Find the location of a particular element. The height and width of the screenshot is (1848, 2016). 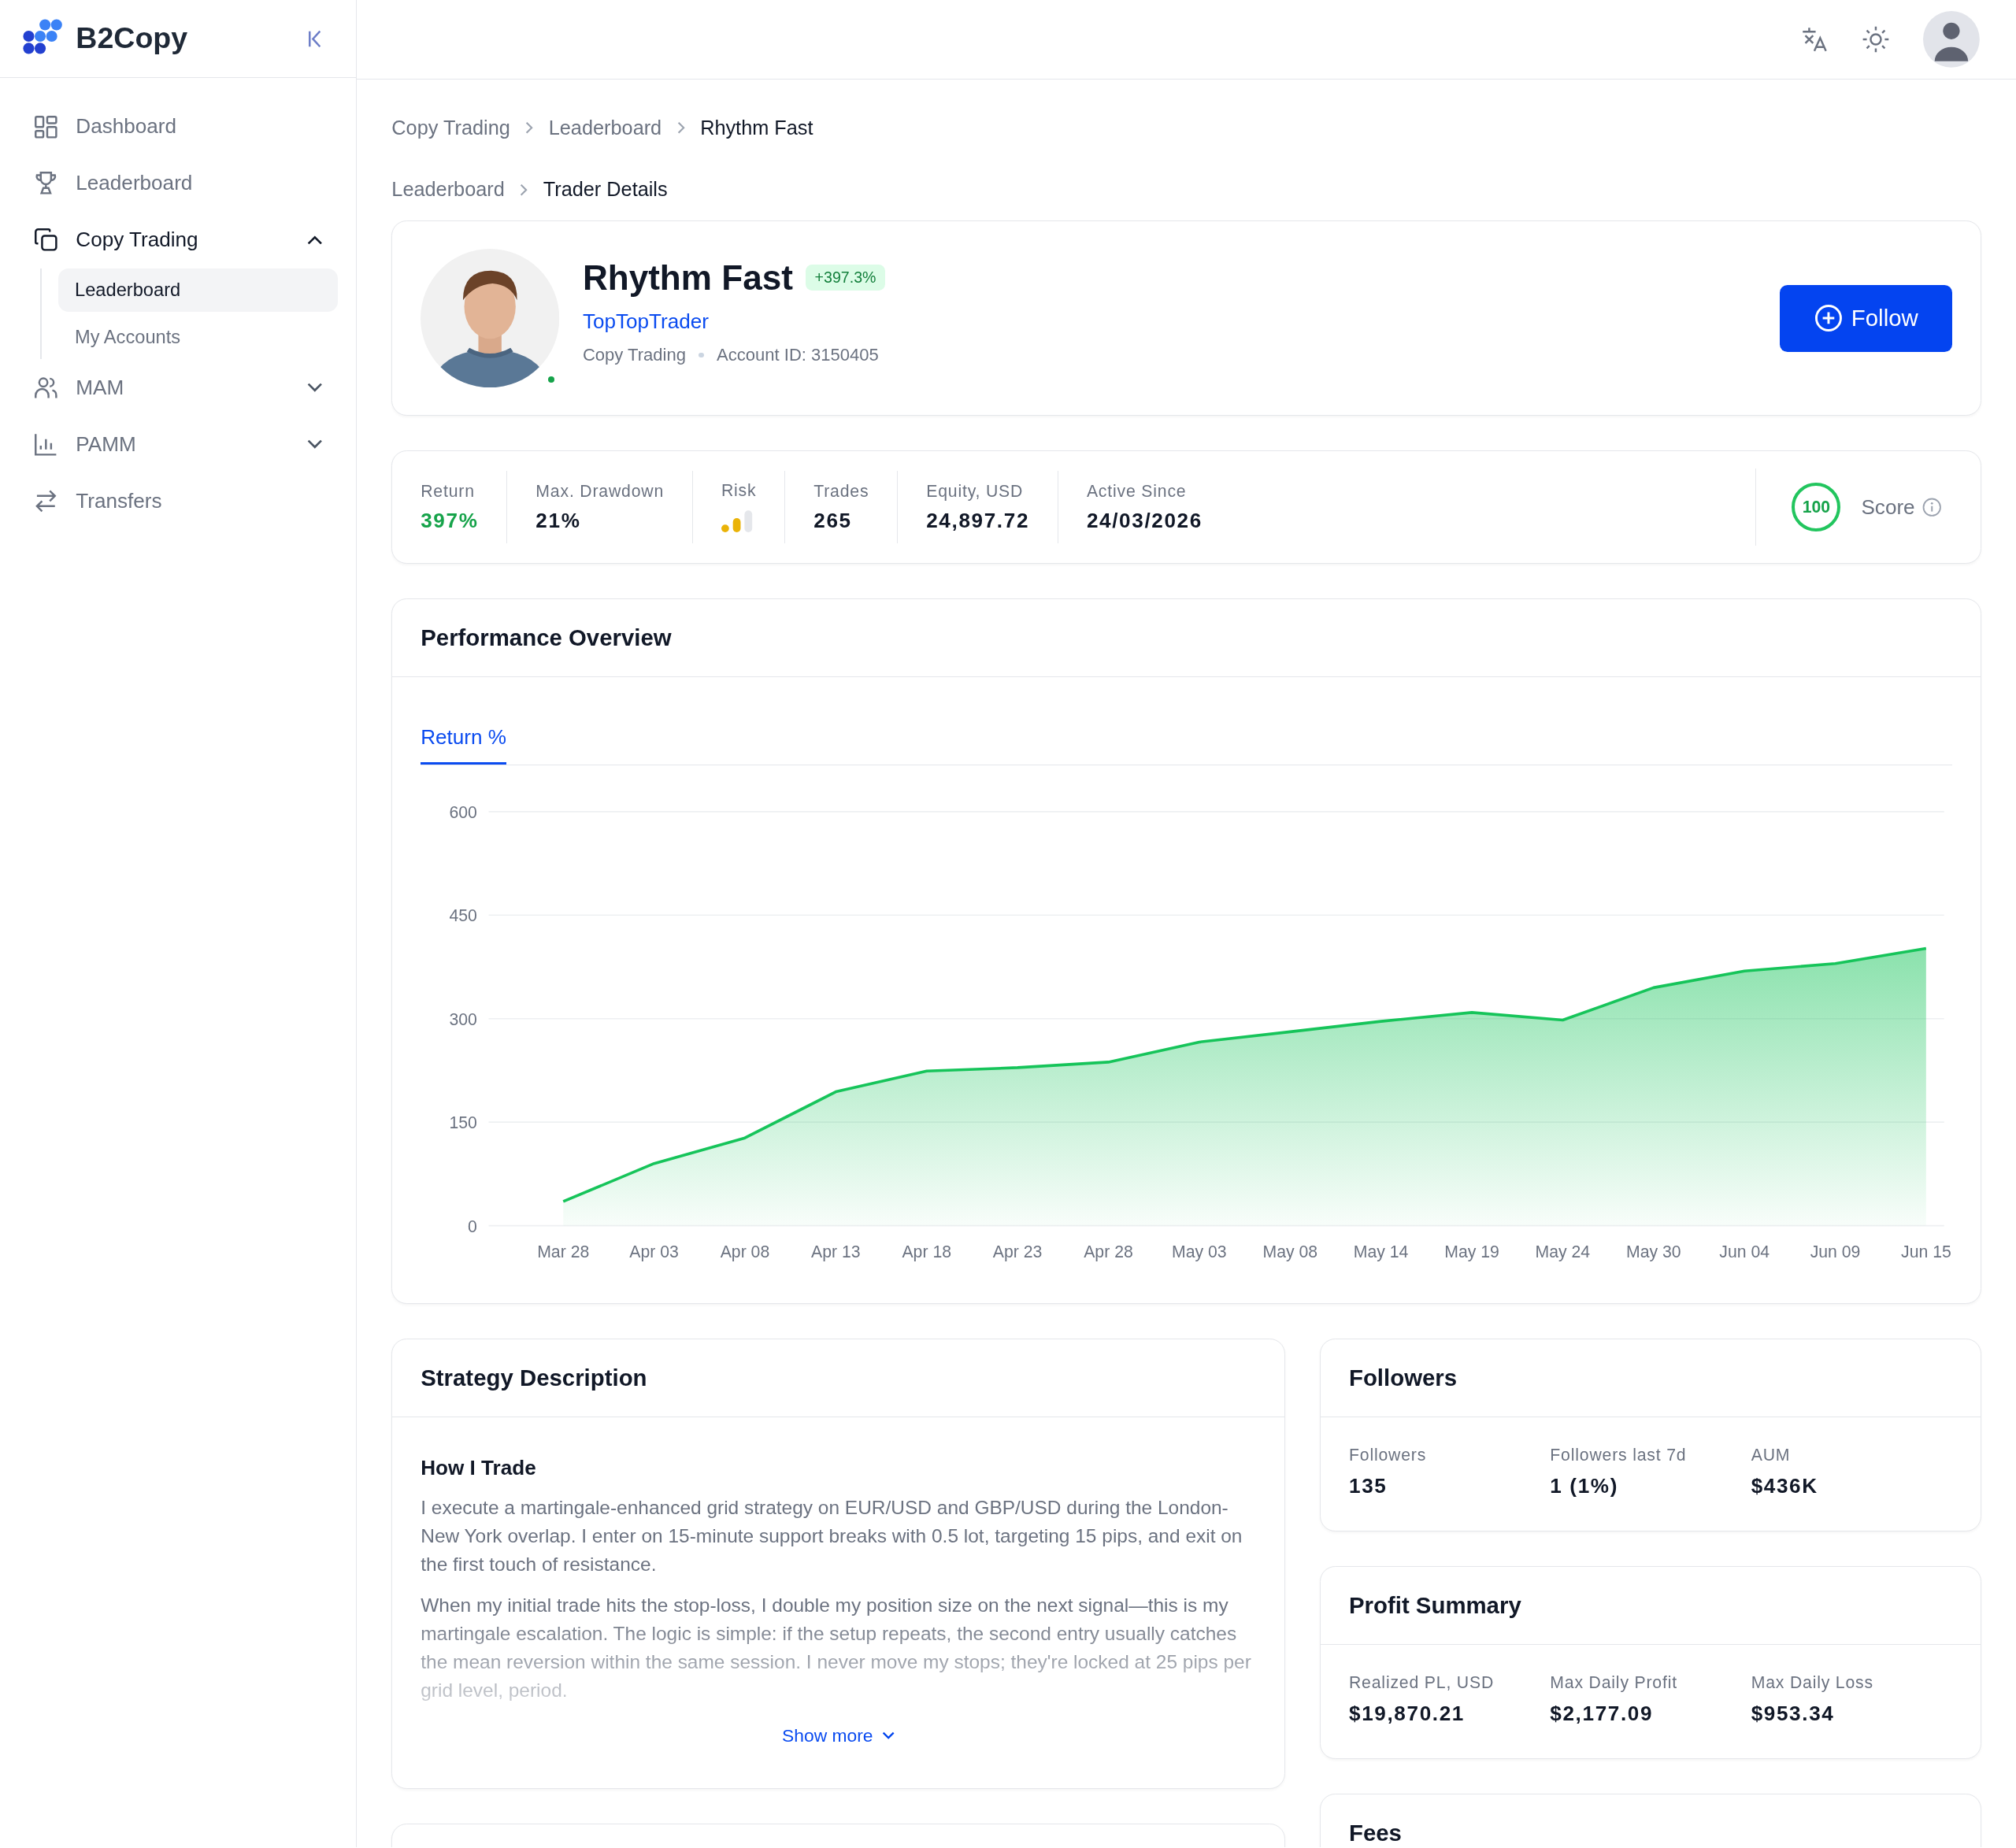

nav-subitem: Leaderboard is located at coordinates (198, 290).